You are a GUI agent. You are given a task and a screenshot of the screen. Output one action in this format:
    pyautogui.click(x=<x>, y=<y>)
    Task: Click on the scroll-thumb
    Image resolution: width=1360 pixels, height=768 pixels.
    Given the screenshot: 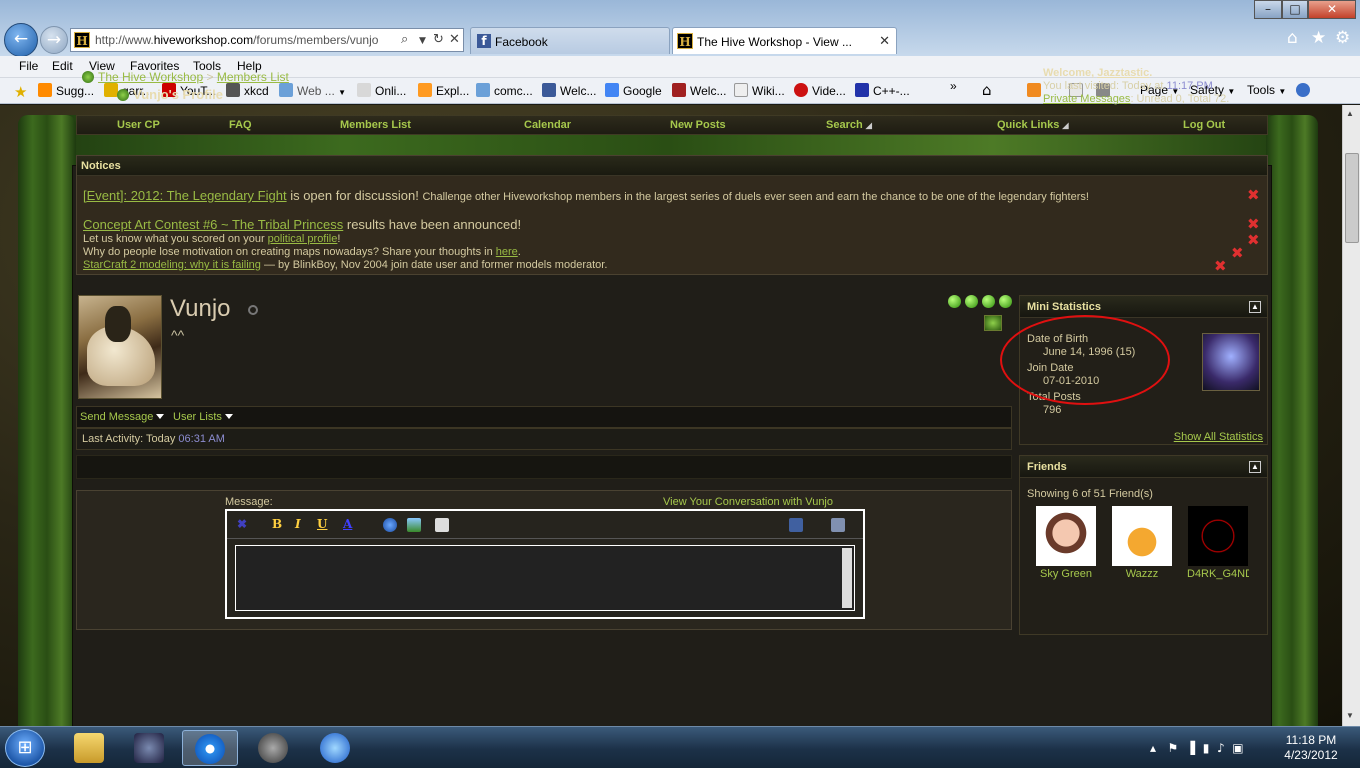 What is the action you would take?
    pyautogui.click(x=1352, y=198)
    